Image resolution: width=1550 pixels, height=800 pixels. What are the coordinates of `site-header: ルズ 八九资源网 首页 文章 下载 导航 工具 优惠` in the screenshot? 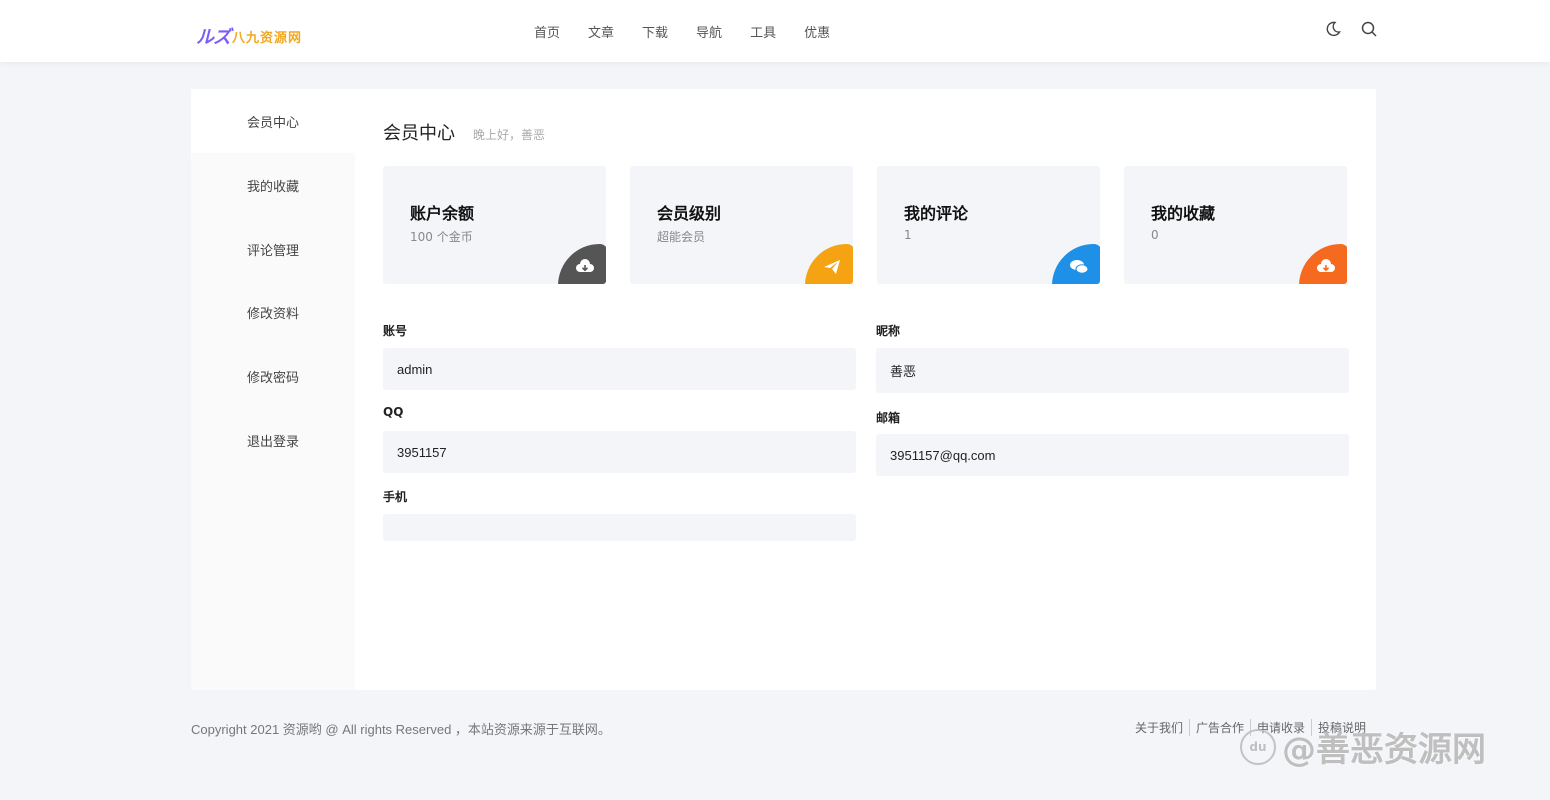 It's located at (775, 31).